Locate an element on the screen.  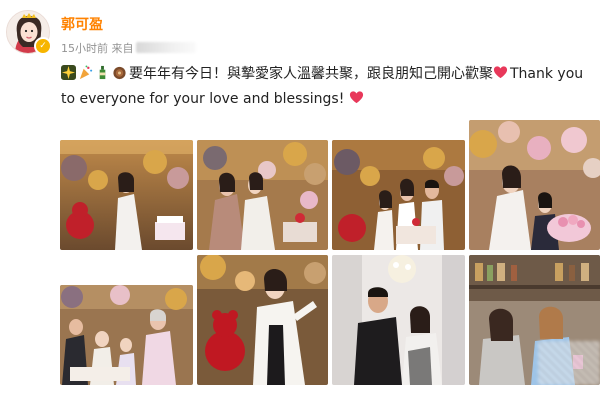
party-photo-woman-rose-bear is located at coordinates (262, 320).